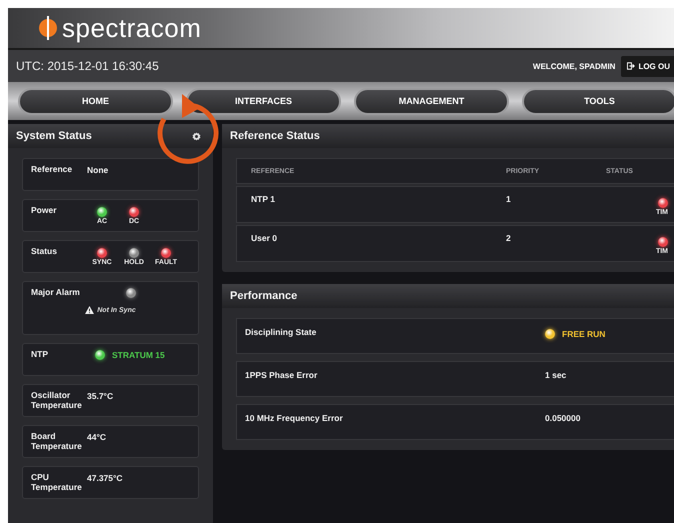 The image size is (674, 523). Describe the element at coordinates (56, 401) in the screenshot. I see `card-label: Oscillator Temperature` at that location.